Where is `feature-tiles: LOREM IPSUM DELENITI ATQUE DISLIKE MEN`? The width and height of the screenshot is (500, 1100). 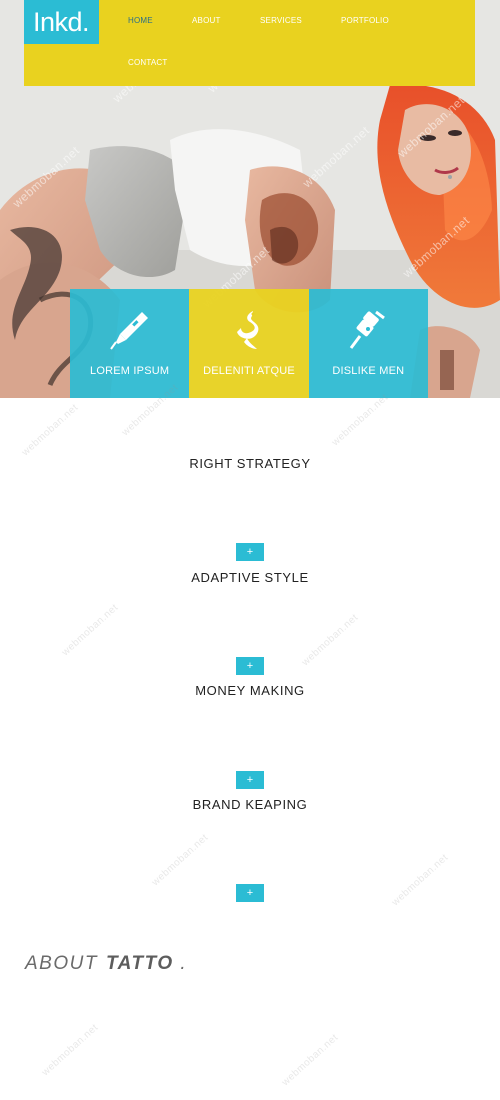
feature-tiles: LOREM IPSUM DELENITI ATQUE DISLIKE MEN is located at coordinates (249, 343).